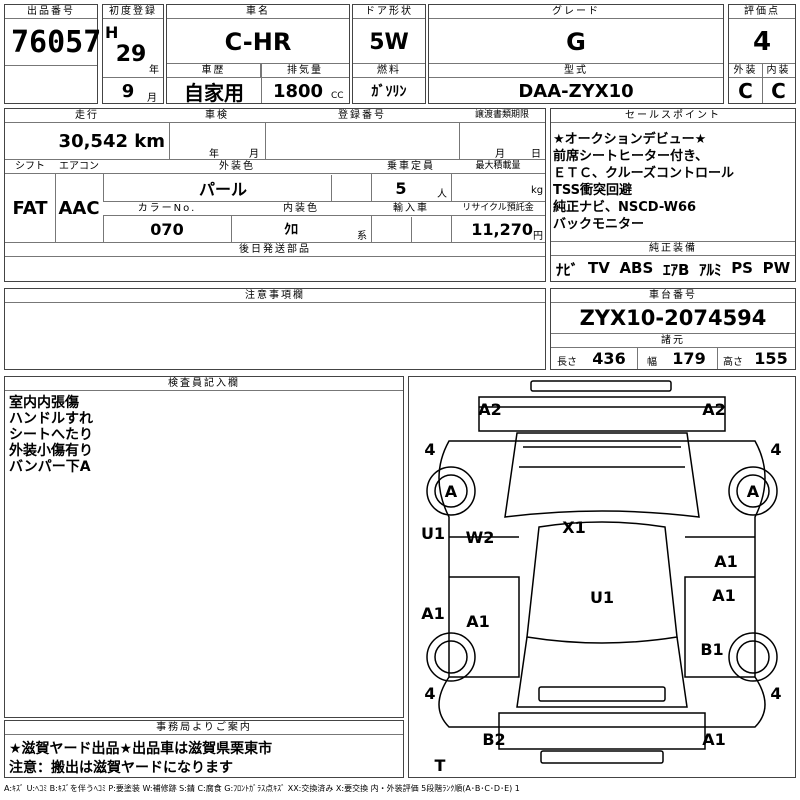 The height and width of the screenshot is (800, 800). What do you see at coordinates (56, 42) in the screenshot?
I see `lot-number: 76057` at bounding box center [56, 42].